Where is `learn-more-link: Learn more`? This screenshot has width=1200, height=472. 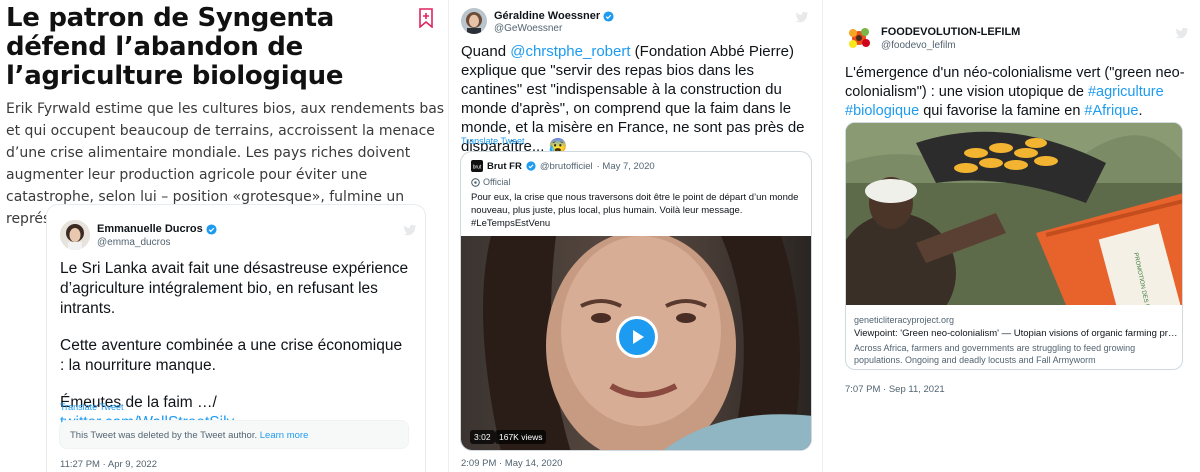
learn-more-link: Learn more is located at coordinates (284, 435).